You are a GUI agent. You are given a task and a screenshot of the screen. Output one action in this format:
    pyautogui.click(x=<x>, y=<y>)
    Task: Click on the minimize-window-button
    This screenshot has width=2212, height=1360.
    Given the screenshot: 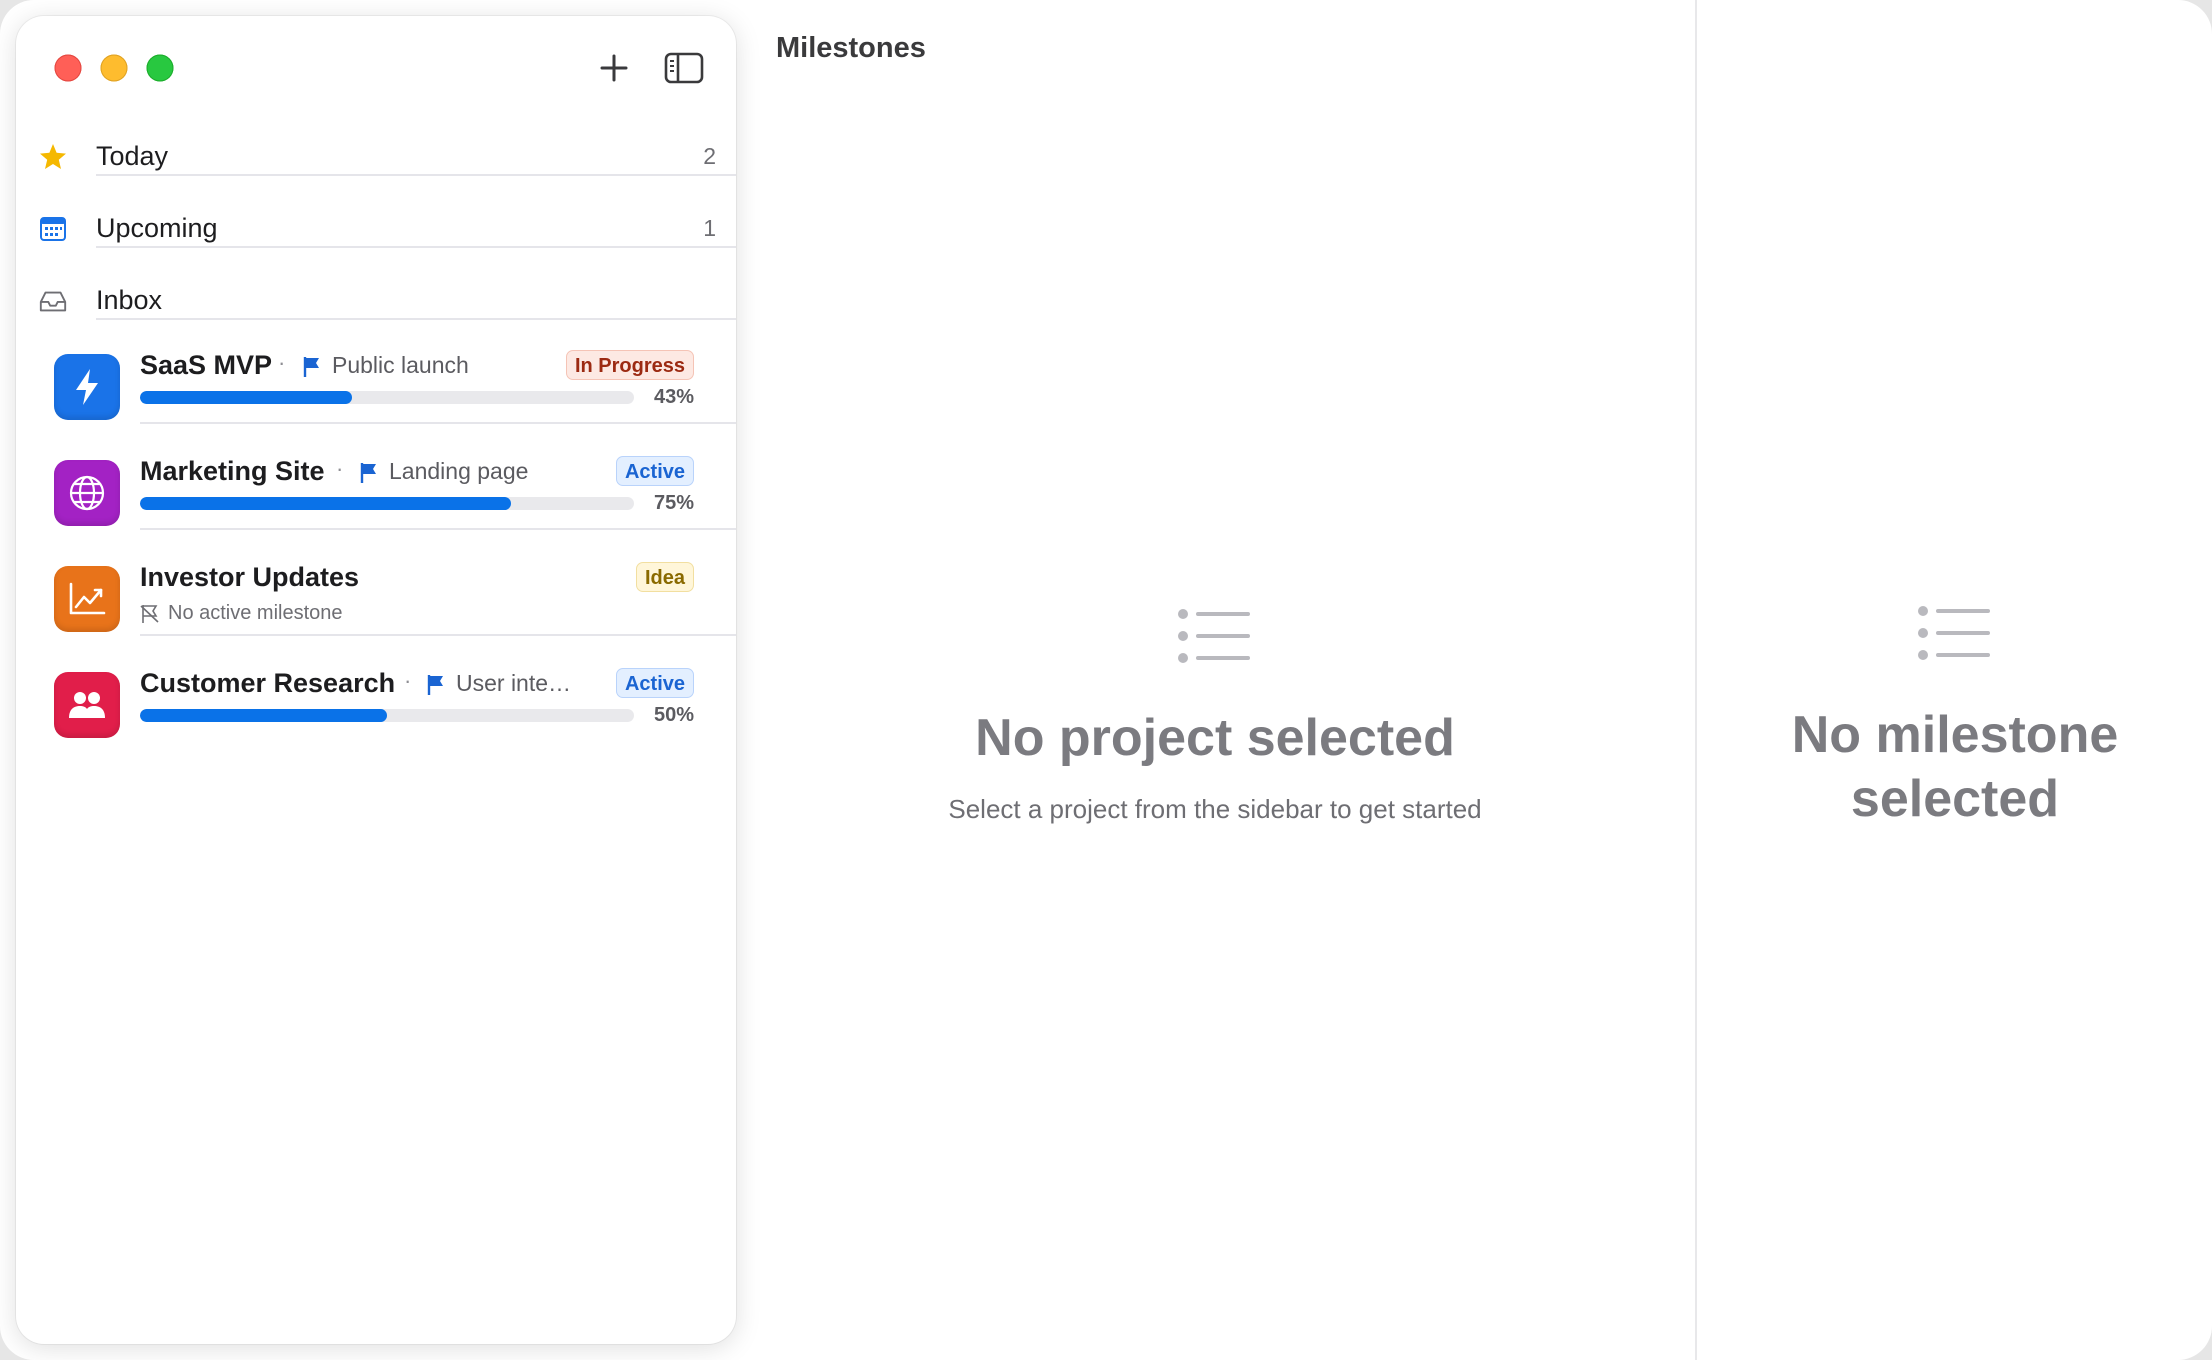 What is the action you would take?
    pyautogui.click(x=114, y=68)
    